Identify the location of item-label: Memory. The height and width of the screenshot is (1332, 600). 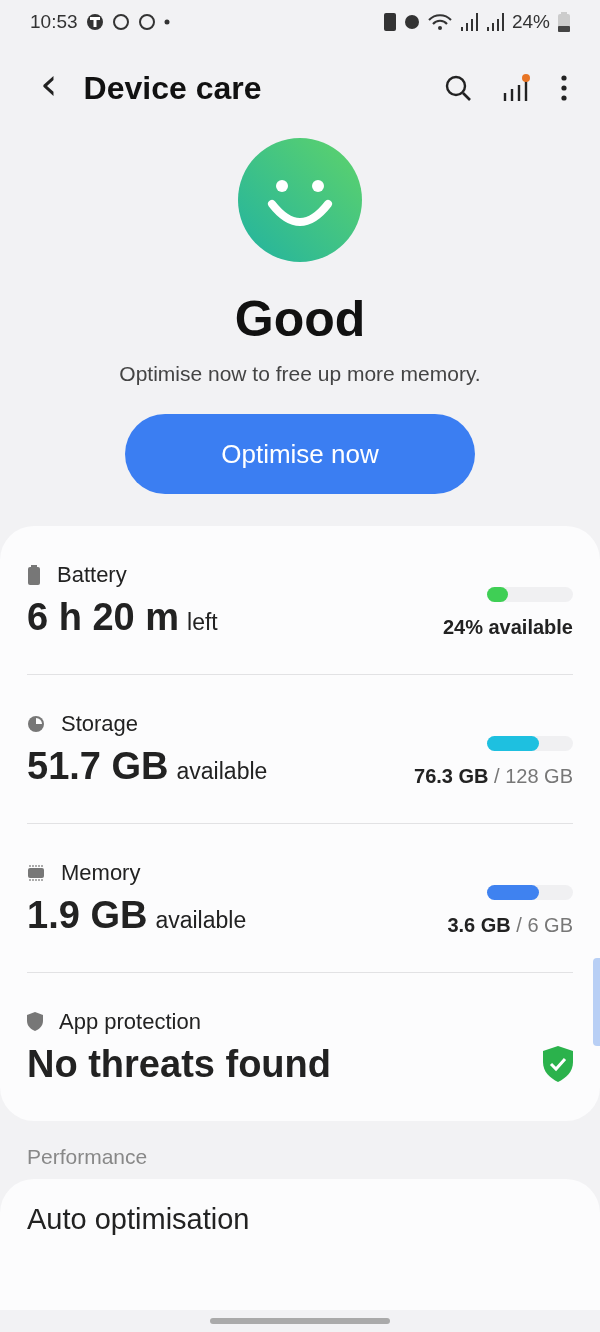
(101, 872).